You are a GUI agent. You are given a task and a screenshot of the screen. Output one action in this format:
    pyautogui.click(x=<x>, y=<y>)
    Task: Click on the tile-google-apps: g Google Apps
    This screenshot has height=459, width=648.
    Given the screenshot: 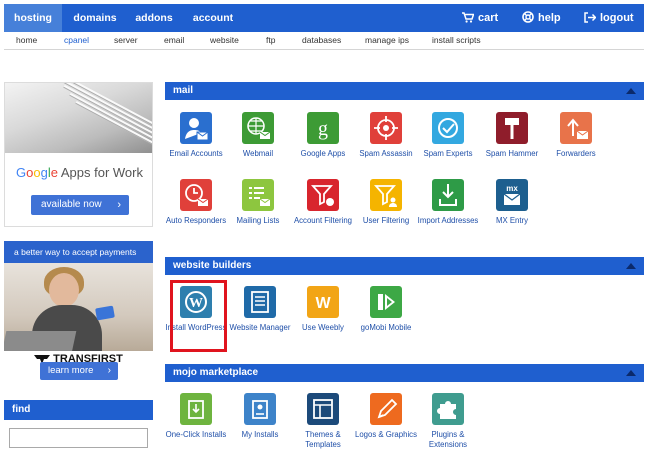 What is the action you would take?
    pyautogui.click(x=323, y=135)
    